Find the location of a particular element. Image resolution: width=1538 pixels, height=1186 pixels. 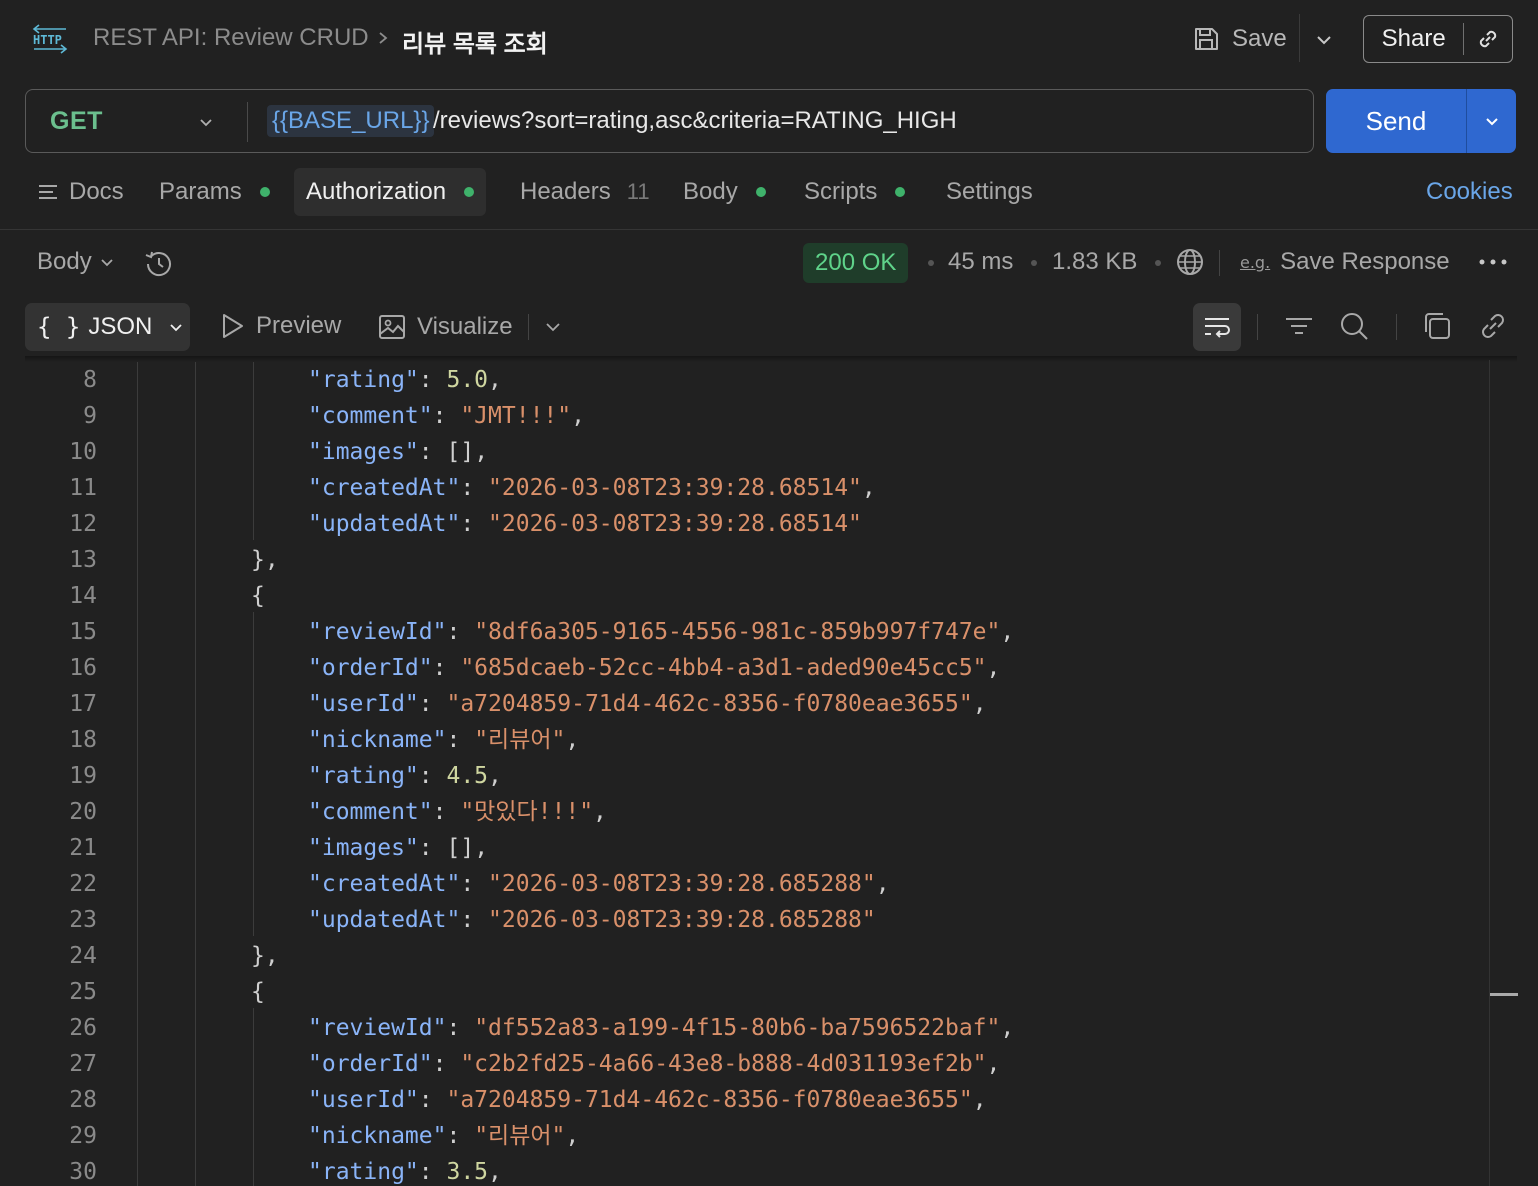

tab-docs: Docs is located at coordinates (80, 192).